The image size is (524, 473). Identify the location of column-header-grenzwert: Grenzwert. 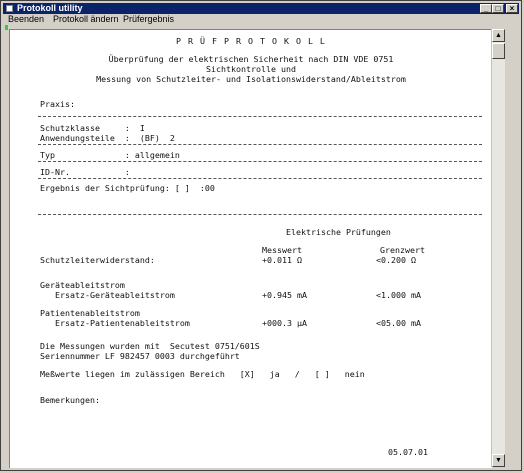
(402, 250).